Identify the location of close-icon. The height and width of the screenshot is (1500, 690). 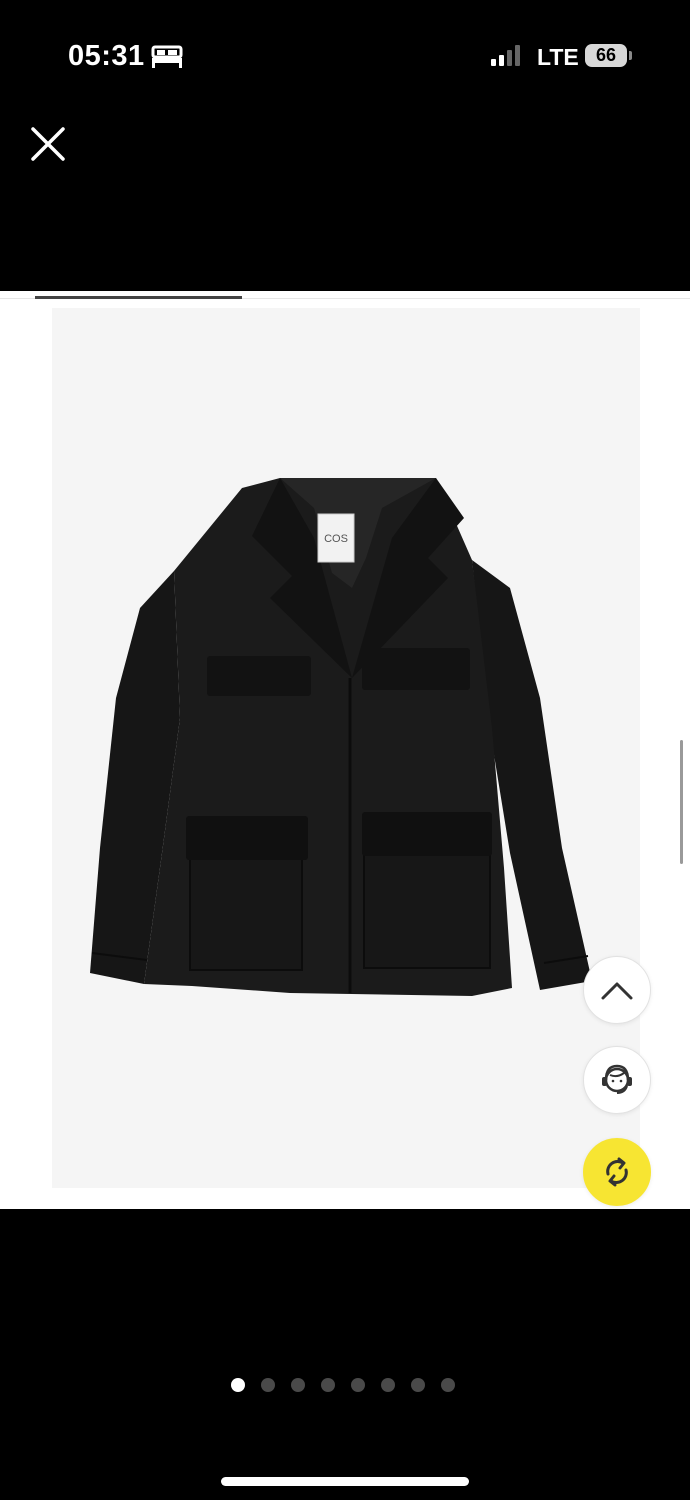
(48, 144).